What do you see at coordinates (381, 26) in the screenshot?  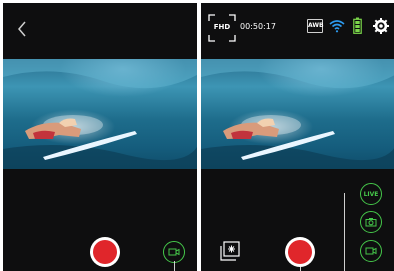 I see `gear-icon` at bounding box center [381, 26].